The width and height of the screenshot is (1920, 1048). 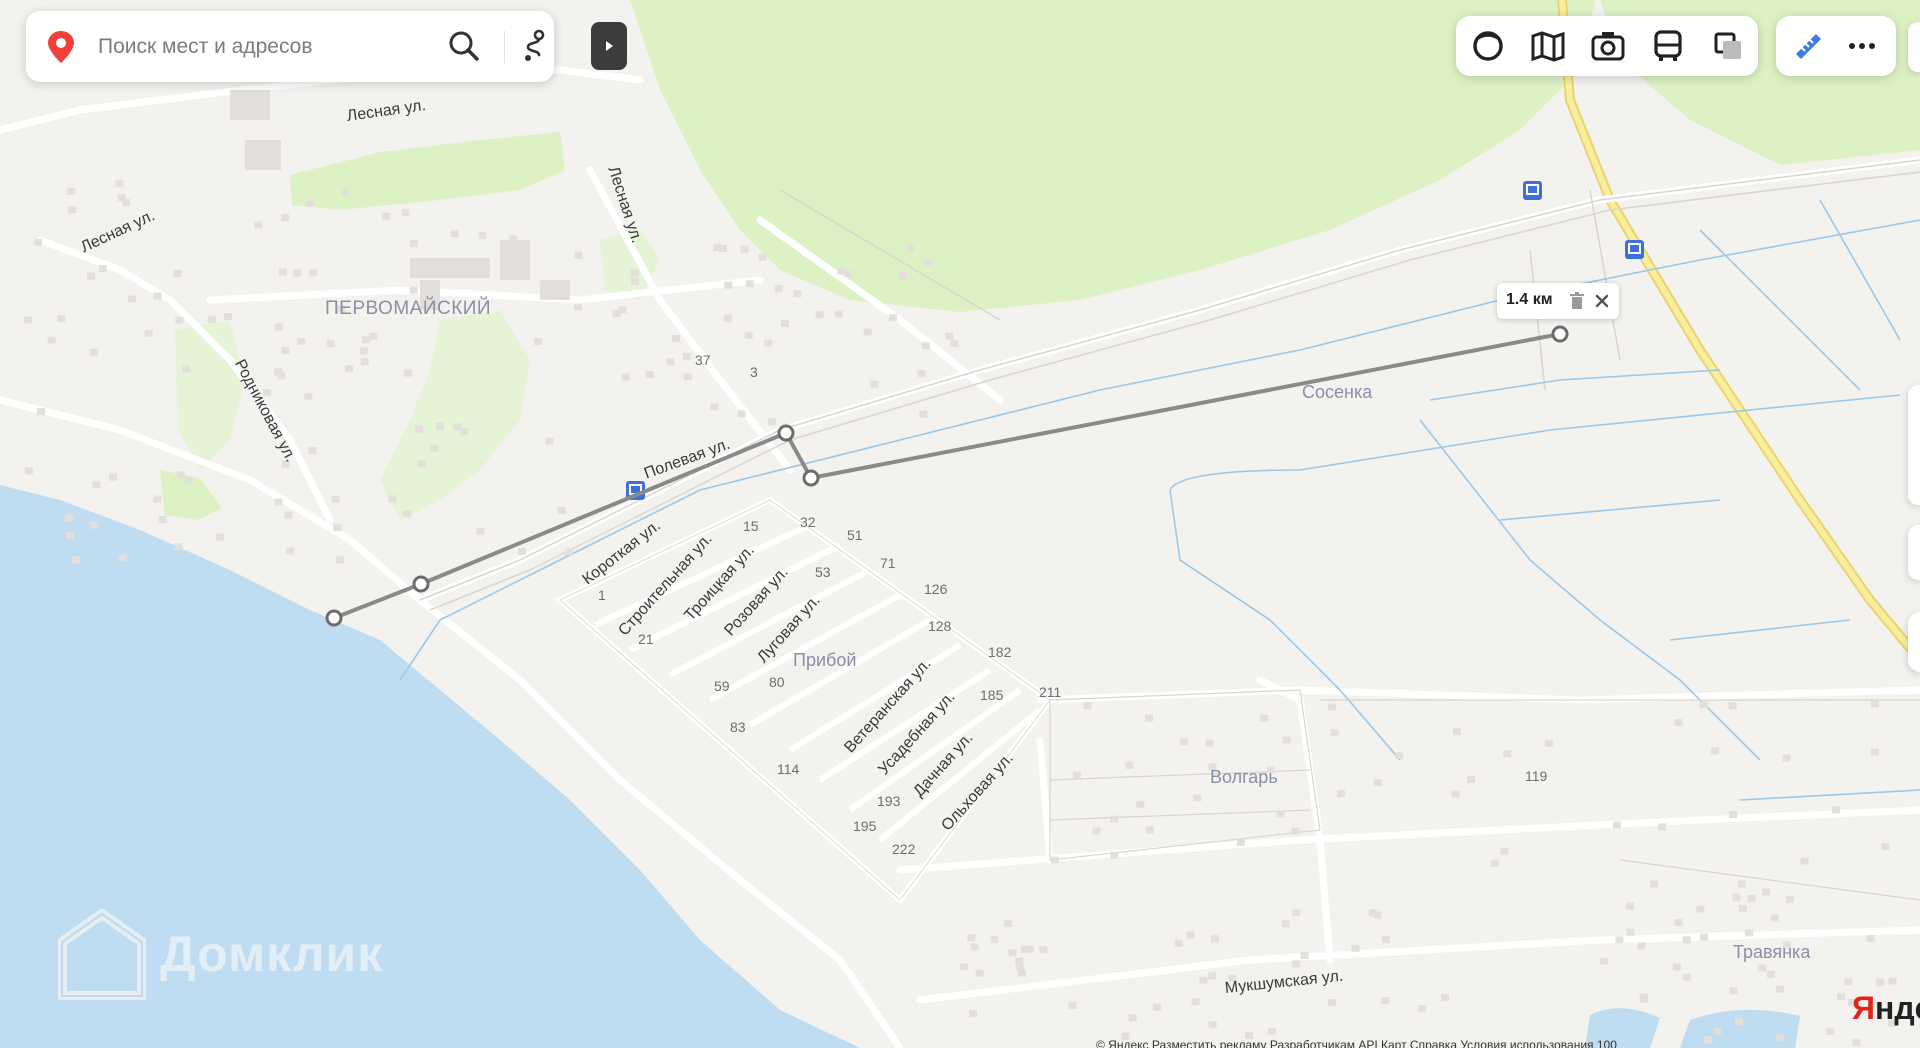 What do you see at coordinates (61, 47) in the screenshot?
I see `location-pin-icon` at bounding box center [61, 47].